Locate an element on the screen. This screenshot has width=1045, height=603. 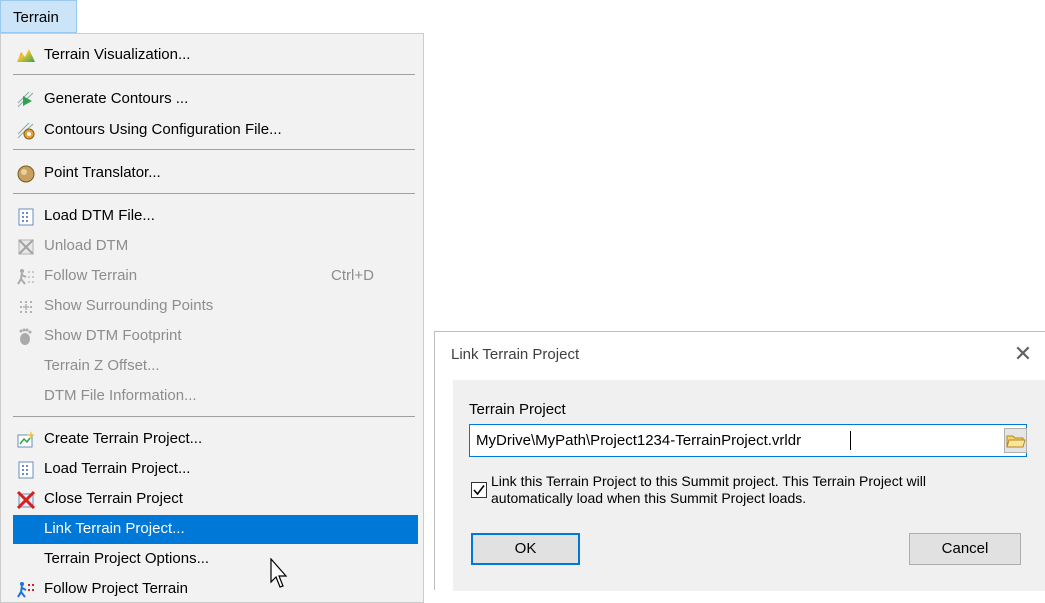
generate-contours-icon is located at coordinates (25, 99).